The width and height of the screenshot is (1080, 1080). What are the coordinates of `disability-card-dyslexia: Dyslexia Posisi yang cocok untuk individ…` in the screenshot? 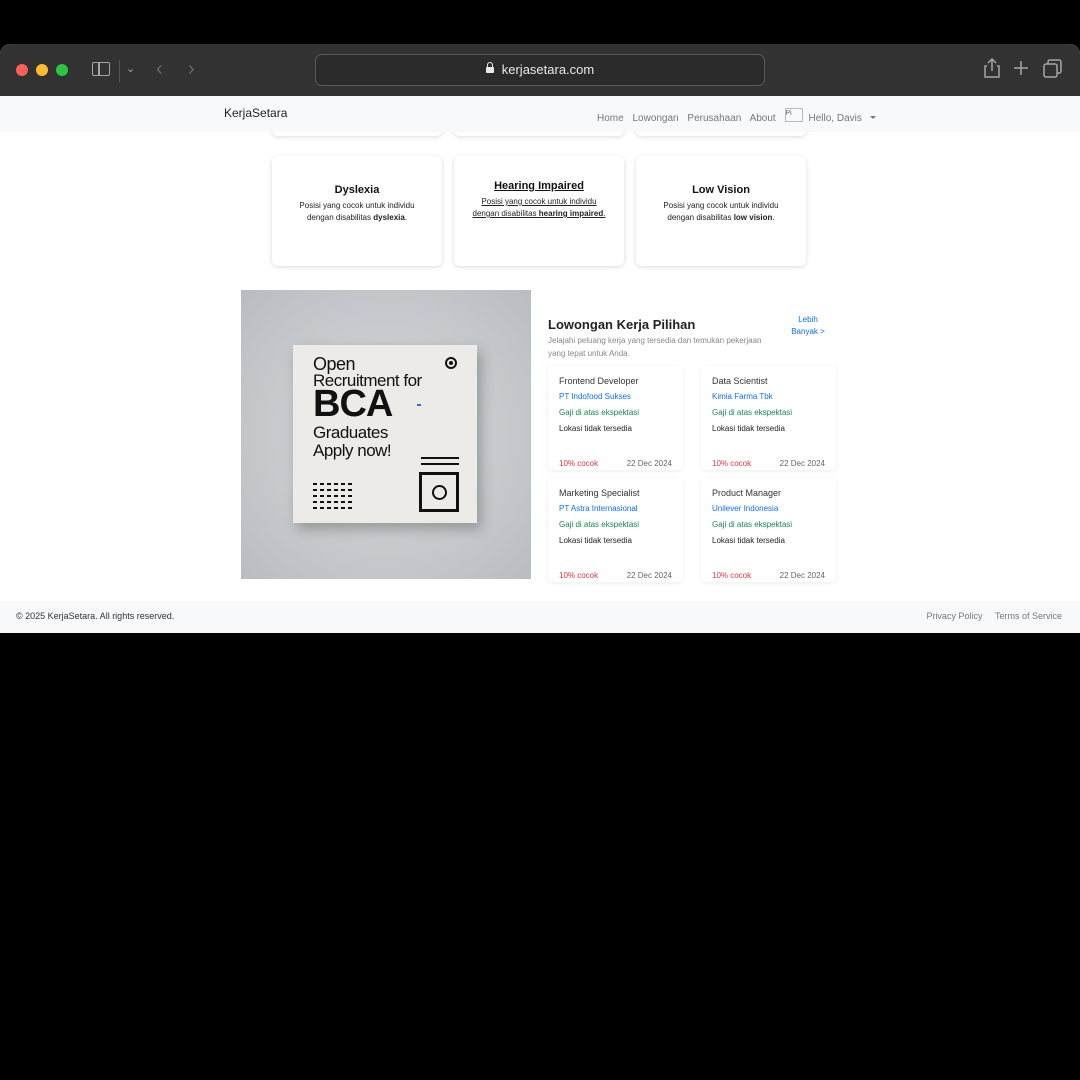 It's located at (357, 211).